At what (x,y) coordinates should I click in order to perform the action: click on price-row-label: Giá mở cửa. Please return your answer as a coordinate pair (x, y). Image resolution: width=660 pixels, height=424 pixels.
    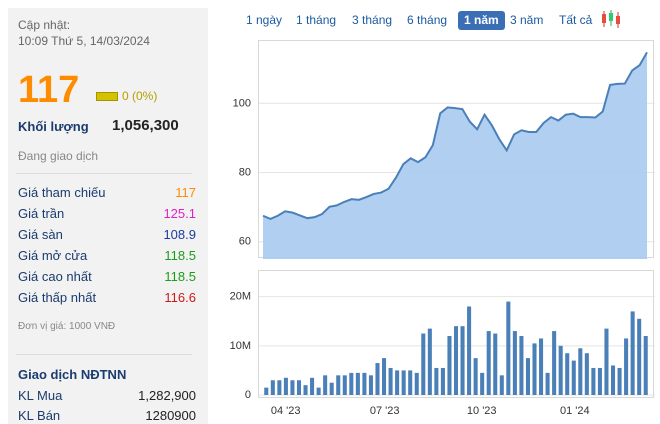
    Looking at the image, I should click on (53, 255).